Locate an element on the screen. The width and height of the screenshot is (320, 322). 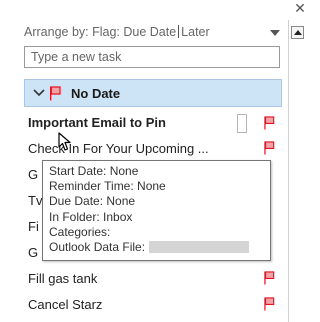
task-row: Fill gas tank is located at coordinates (154, 279).